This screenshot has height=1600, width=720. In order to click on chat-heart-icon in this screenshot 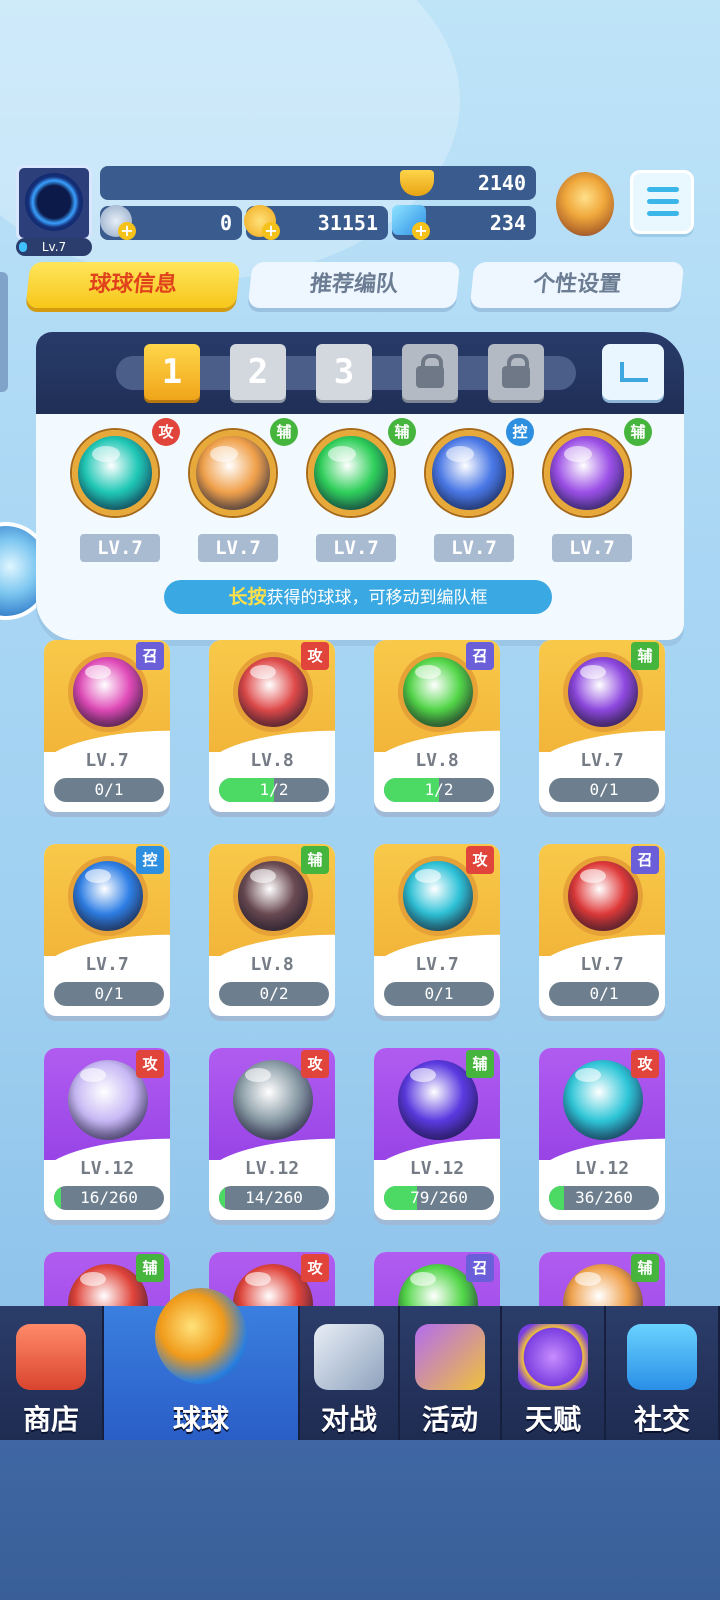, I will do `click(662, 1357)`.